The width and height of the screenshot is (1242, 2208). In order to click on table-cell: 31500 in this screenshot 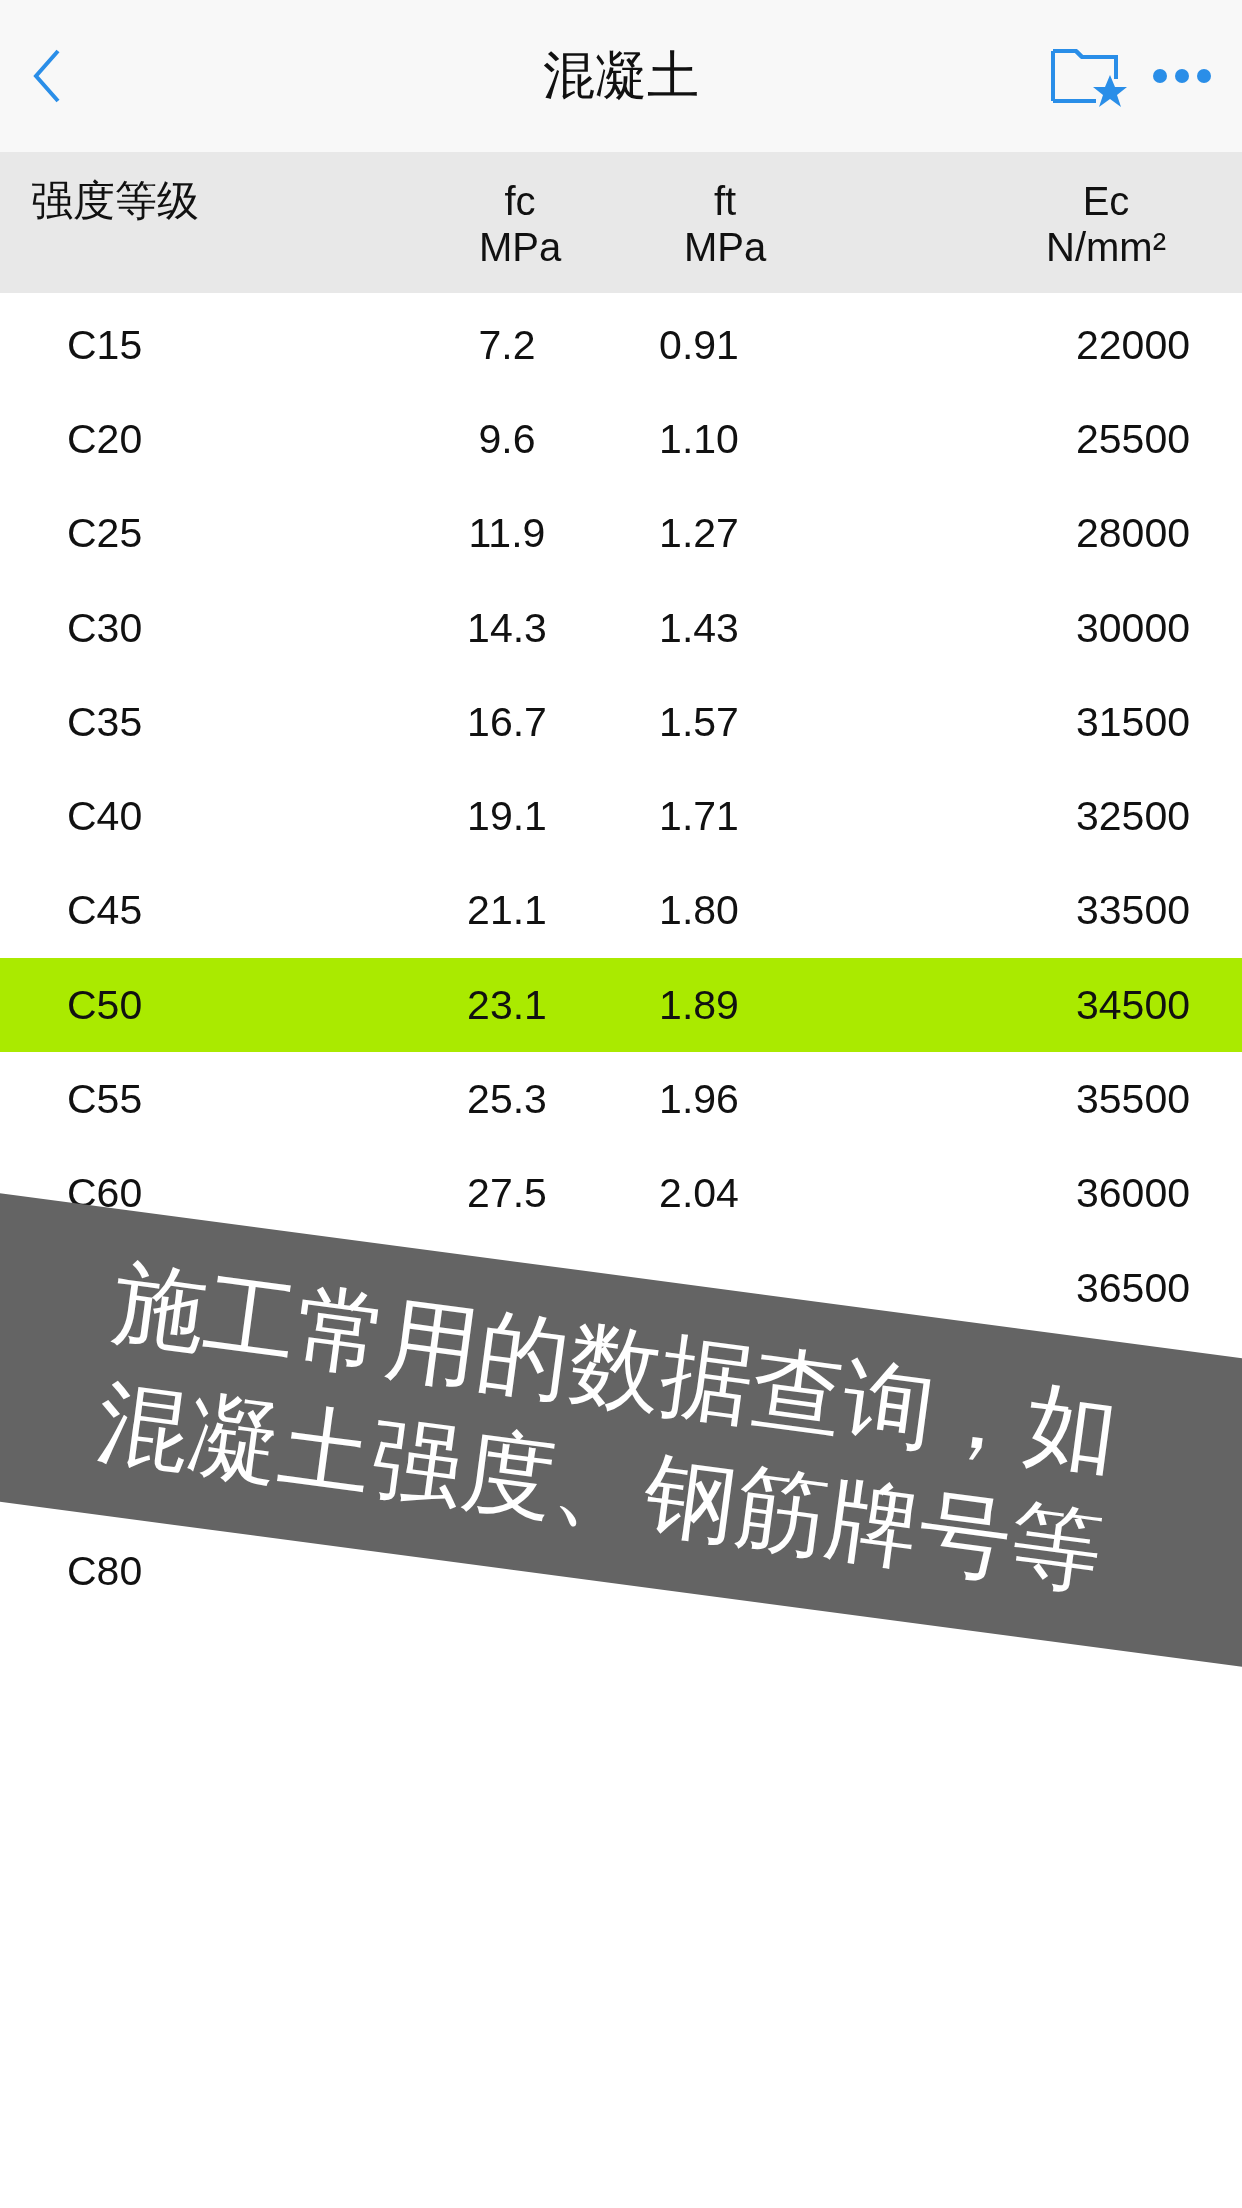, I will do `click(1133, 721)`.